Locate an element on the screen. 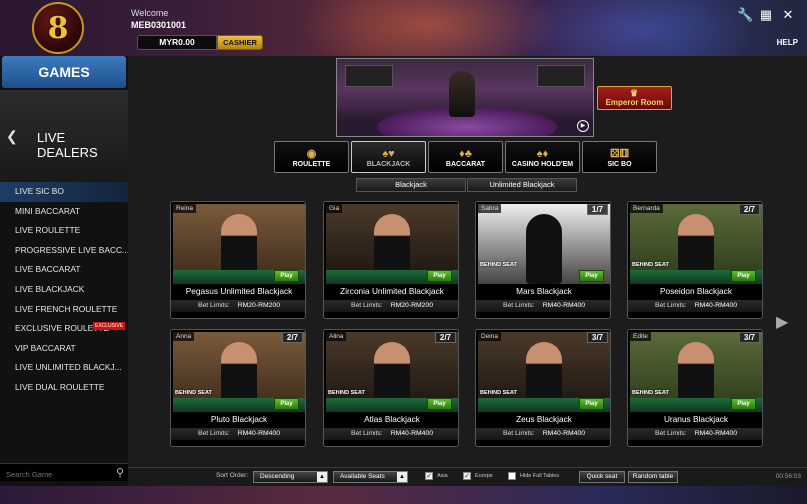 The height and width of the screenshot is (504, 807). asia-checkbox: ✓ is located at coordinates (429, 476).